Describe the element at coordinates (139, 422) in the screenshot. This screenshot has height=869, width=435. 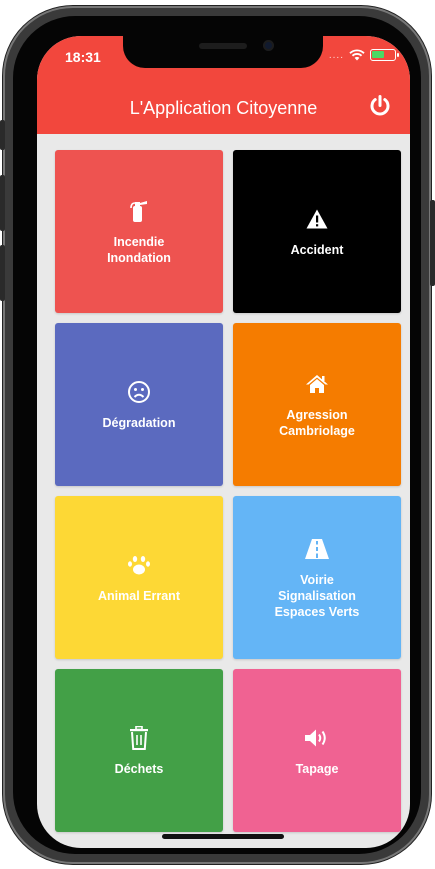
I see `tile-label: Dégradation` at that location.